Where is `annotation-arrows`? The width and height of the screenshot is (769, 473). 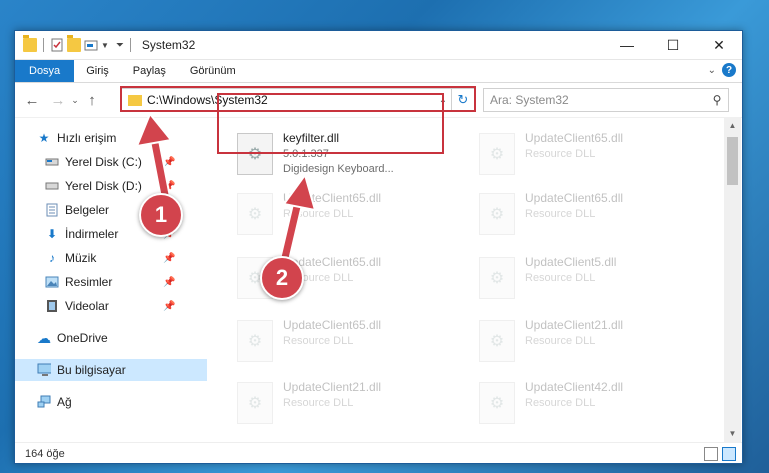
annotation-arrows is located at coordinates (226, 190).